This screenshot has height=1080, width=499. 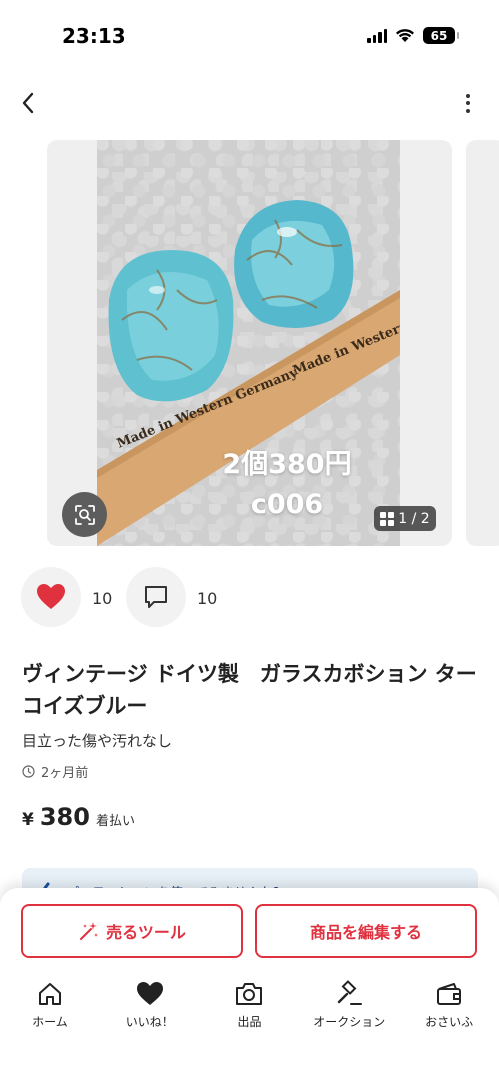 I want to click on status-time: 23:13, so click(x=94, y=36).